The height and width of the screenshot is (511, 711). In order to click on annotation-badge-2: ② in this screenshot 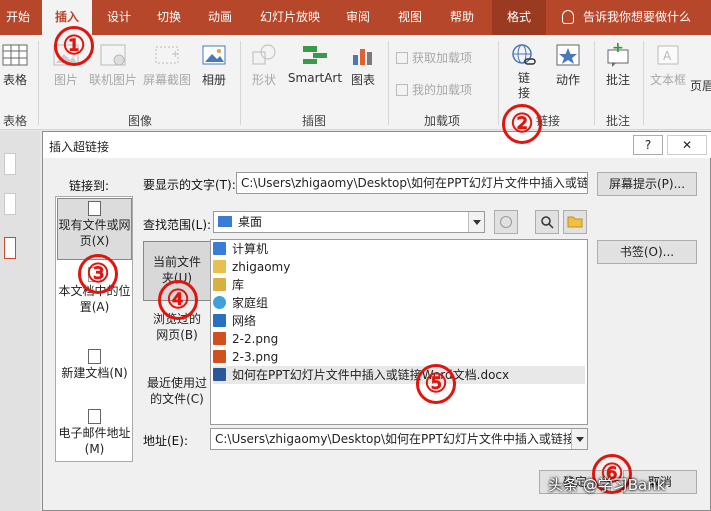, I will do `click(522, 124)`.